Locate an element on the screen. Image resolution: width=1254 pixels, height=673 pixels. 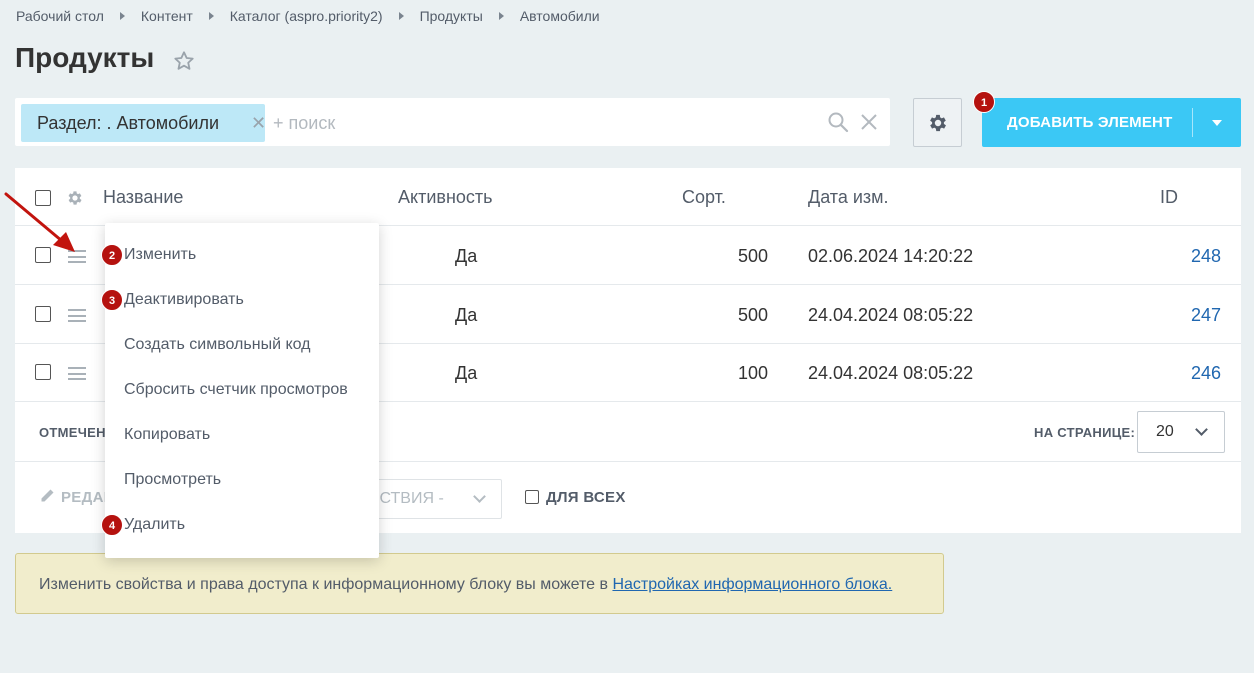
gear-icon is located at coordinates (937, 122).